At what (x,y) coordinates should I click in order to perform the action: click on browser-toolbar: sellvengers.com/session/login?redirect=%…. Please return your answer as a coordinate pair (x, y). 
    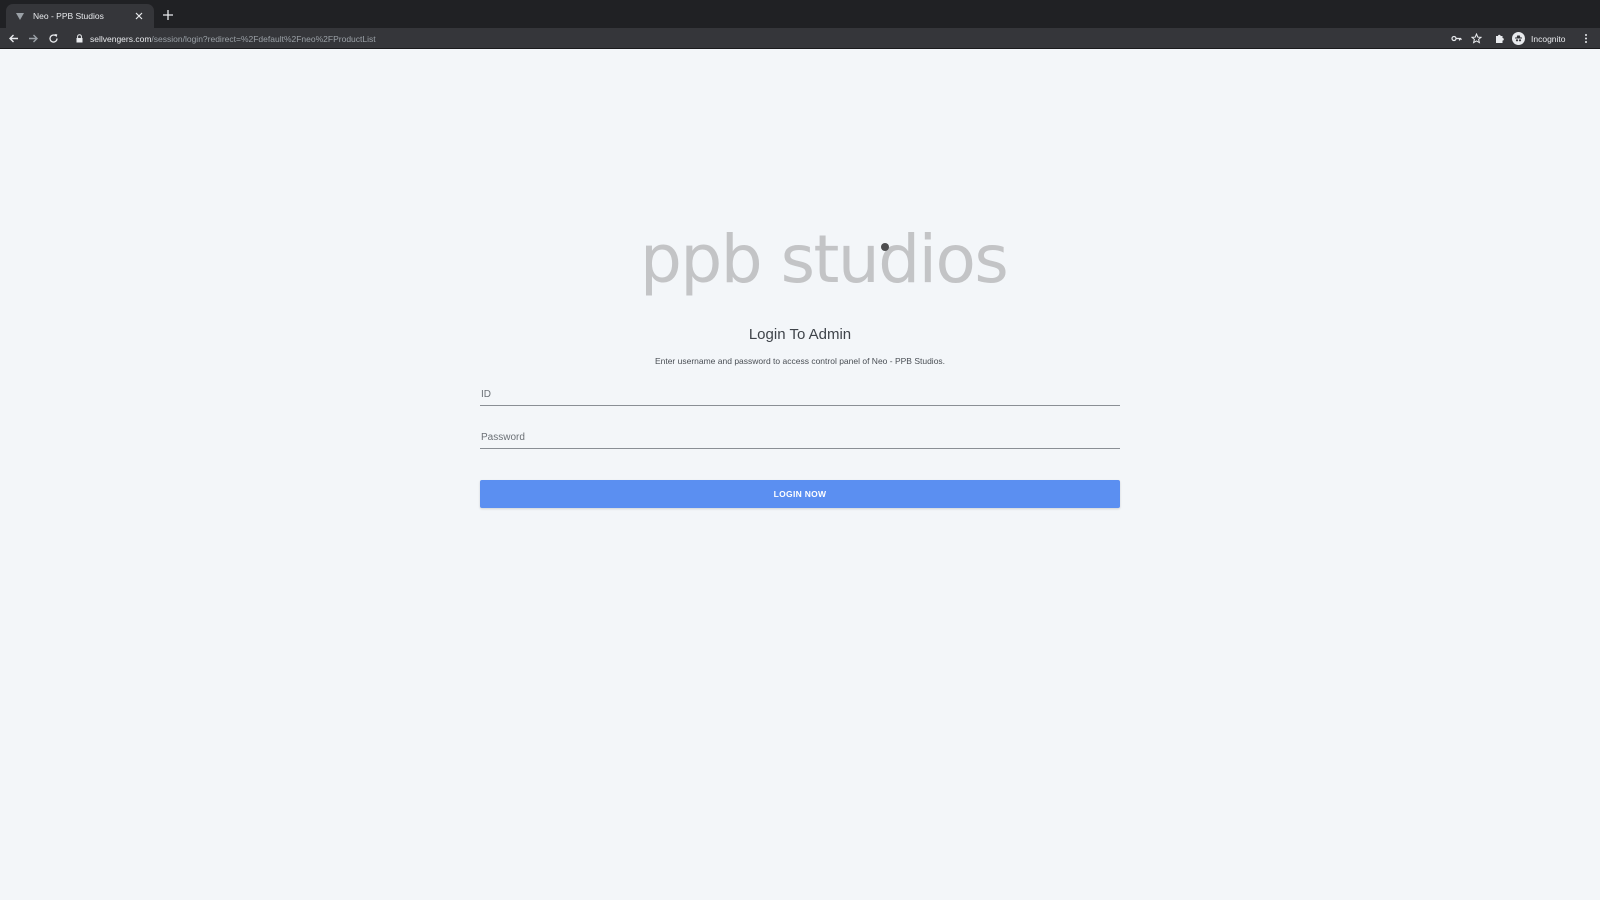
    Looking at the image, I should click on (800, 38).